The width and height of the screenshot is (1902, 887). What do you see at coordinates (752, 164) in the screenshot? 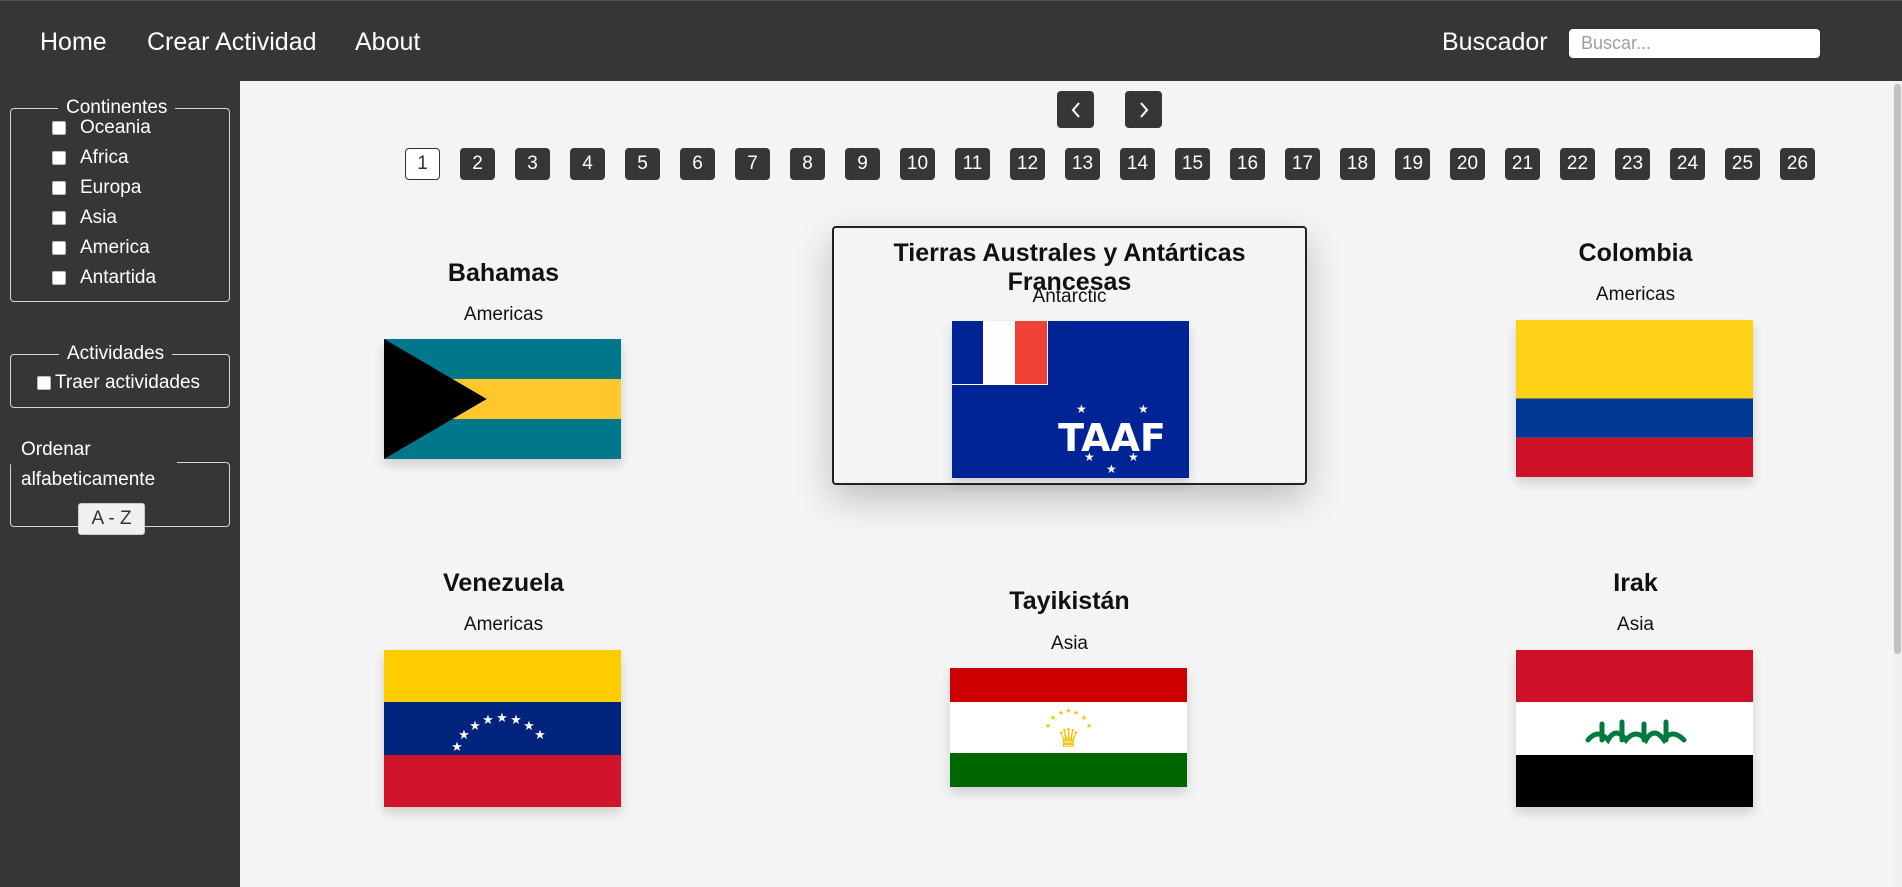
I see `page-button-7: 7` at bounding box center [752, 164].